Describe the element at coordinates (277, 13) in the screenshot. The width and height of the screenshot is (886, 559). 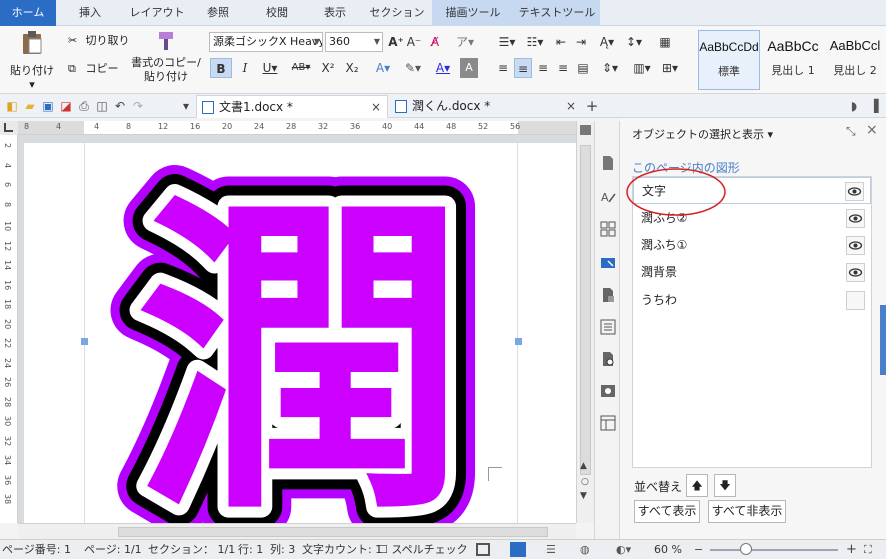
I see `tab-review: 校閲` at that location.